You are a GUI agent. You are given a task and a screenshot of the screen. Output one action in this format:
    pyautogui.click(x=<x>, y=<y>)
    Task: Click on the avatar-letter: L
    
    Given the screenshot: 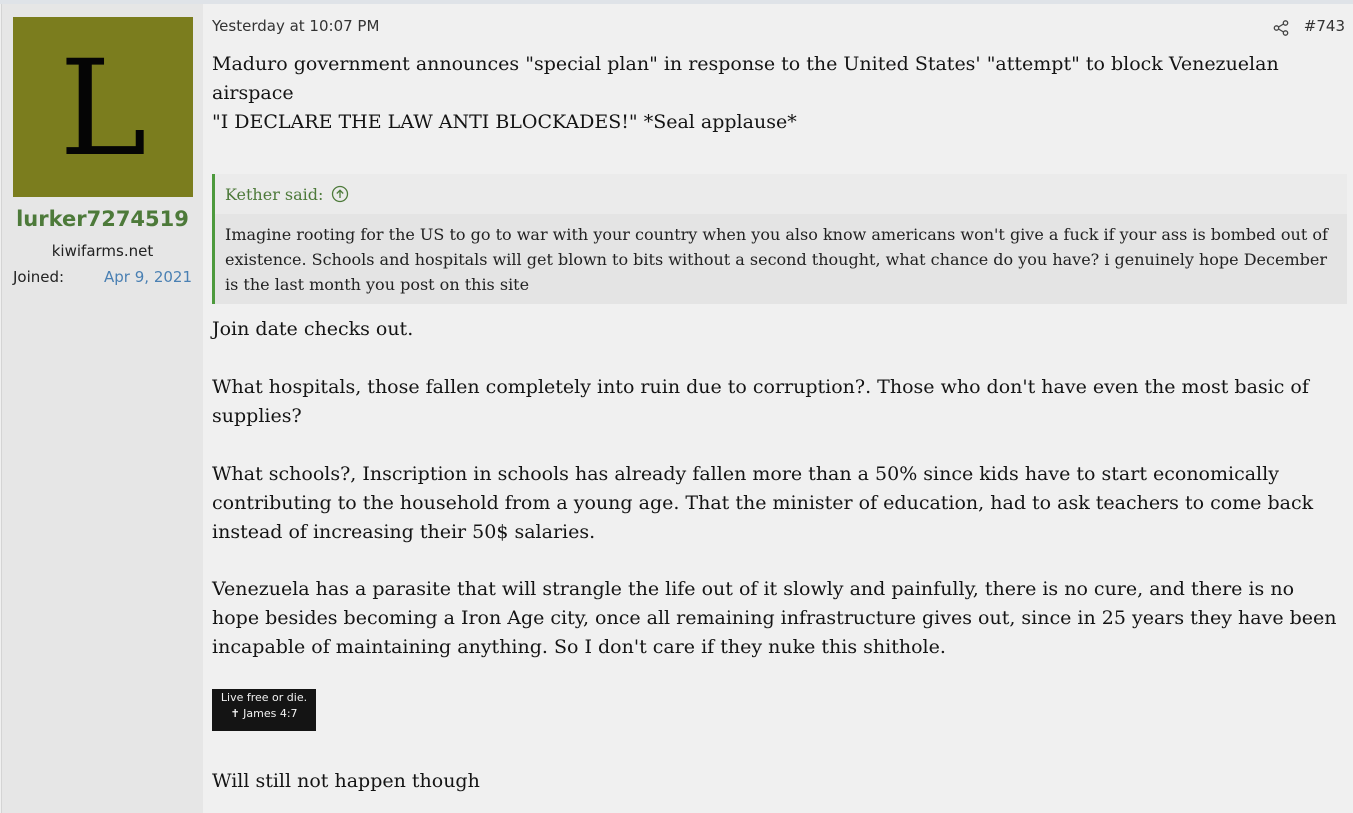 What is the action you would take?
    pyautogui.click(x=103, y=109)
    